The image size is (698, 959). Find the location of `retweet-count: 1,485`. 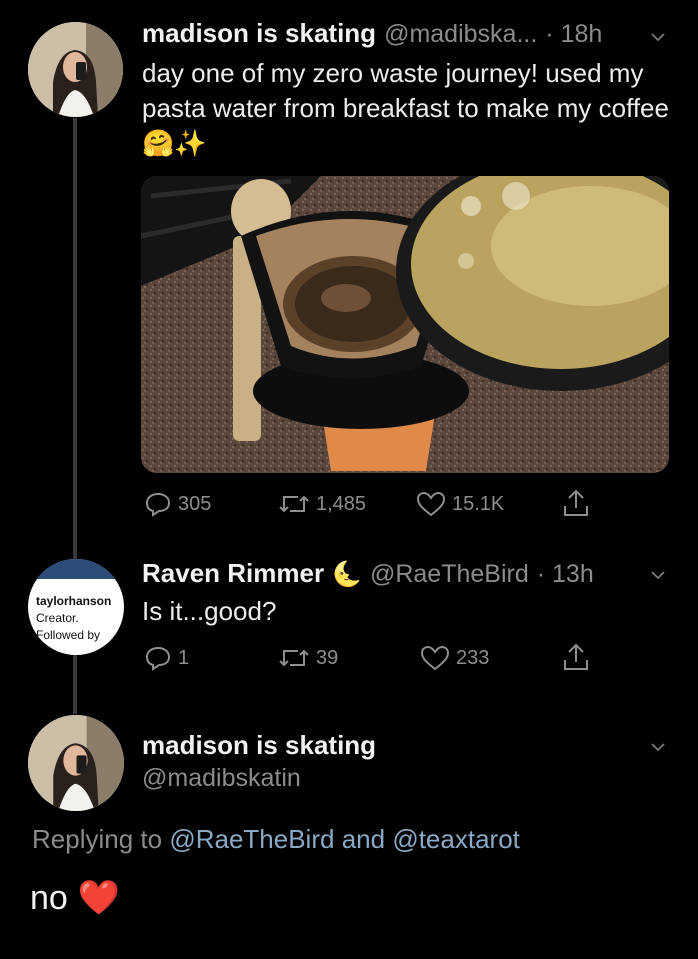

retweet-count: 1,485 is located at coordinates (341, 503).